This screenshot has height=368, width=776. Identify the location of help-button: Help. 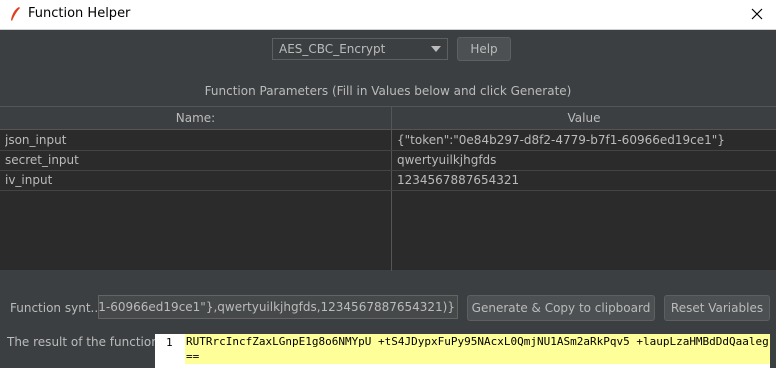
(484, 49).